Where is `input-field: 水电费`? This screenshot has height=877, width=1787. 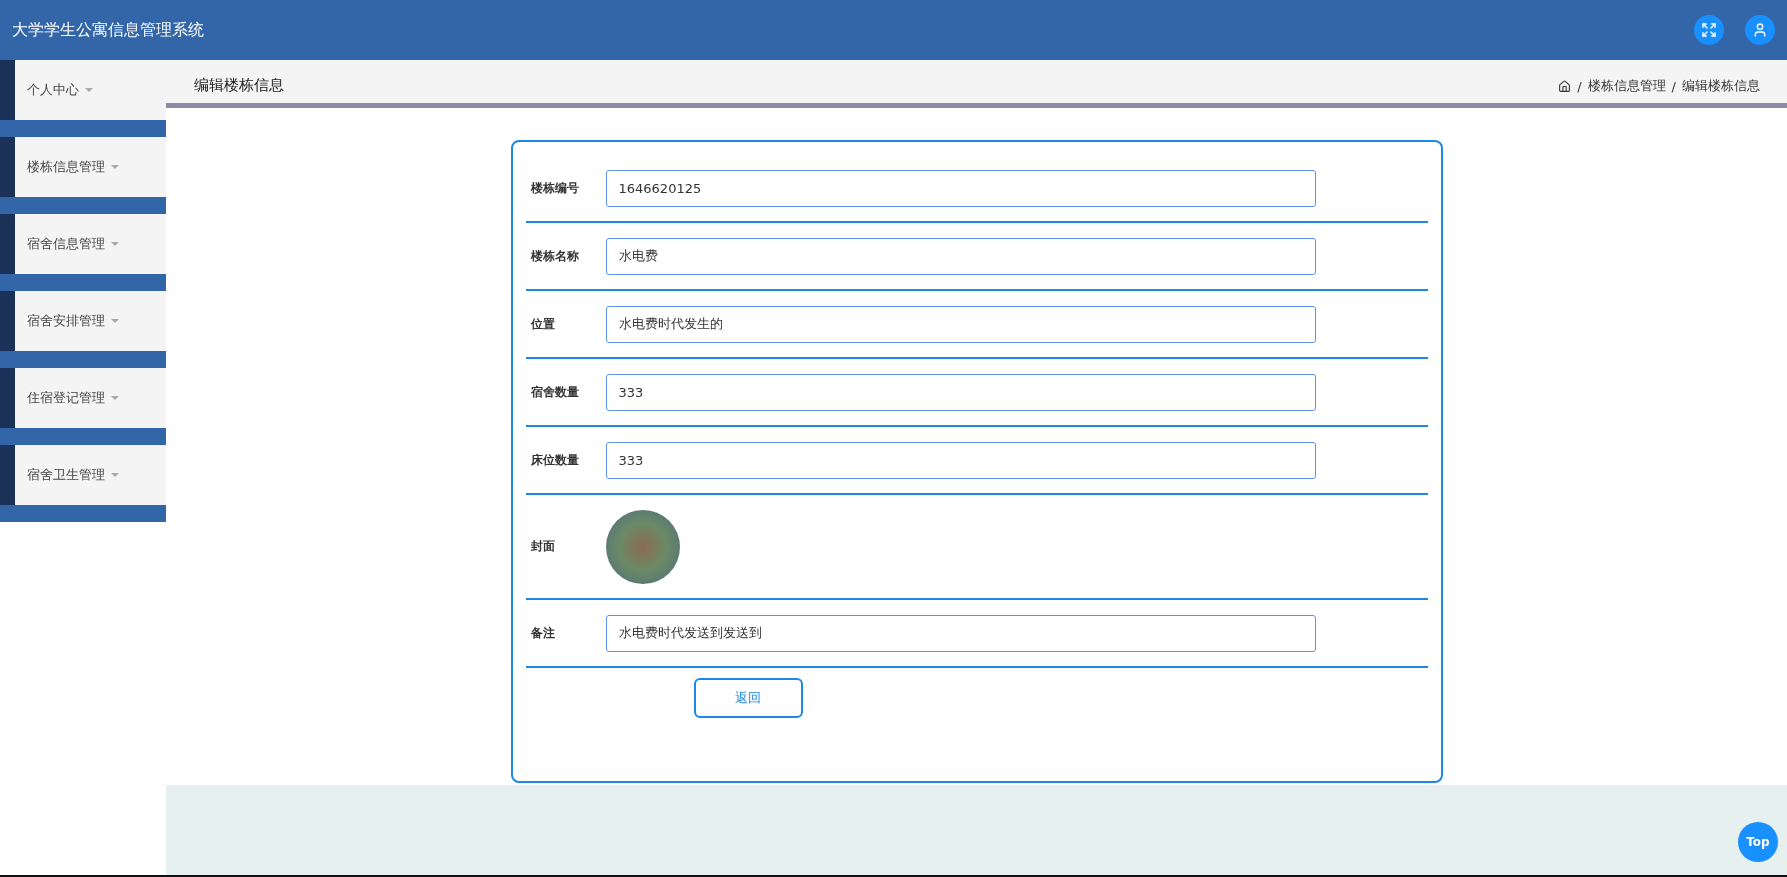
input-field: 水电费 is located at coordinates (960, 256).